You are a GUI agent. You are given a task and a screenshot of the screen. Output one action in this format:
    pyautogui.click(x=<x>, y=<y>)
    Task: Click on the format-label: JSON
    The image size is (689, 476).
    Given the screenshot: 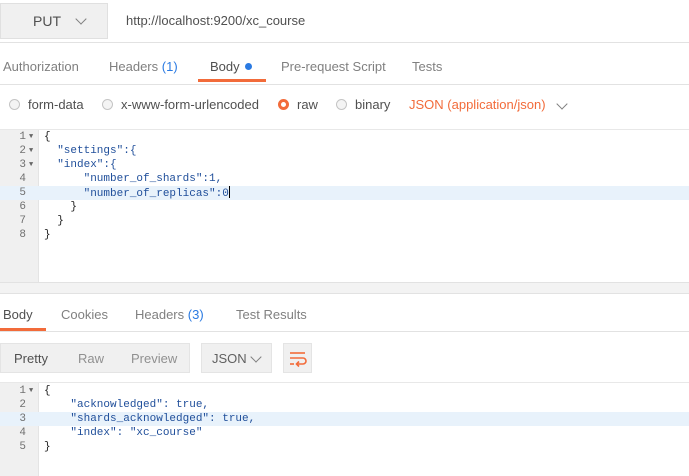 What is the action you would take?
    pyautogui.click(x=229, y=358)
    